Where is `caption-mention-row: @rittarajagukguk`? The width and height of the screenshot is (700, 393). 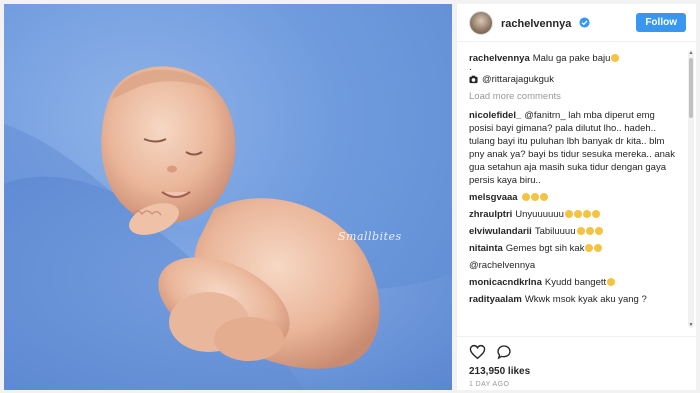
caption-mention-row: @rittarajagukguk is located at coordinates (575, 79).